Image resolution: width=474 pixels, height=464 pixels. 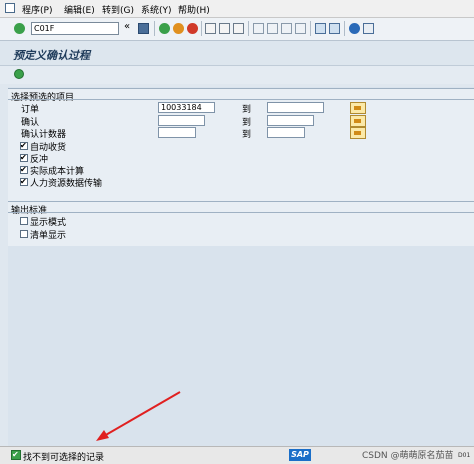 What do you see at coordinates (408, 456) in the screenshot?
I see `watermark: CSDN @萌萌原名茄苗` at bounding box center [408, 456].